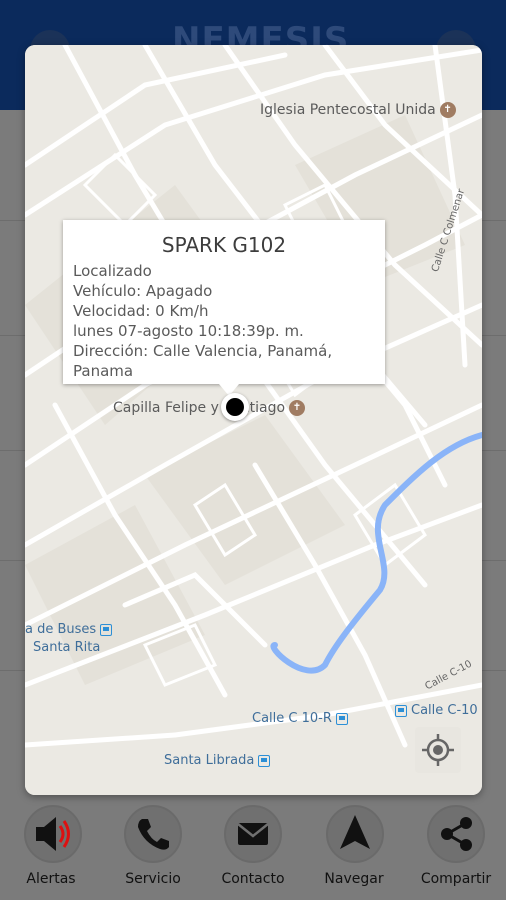 The height and width of the screenshot is (900, 506). I want to click on place-name: a de Buses, so click(61, 629).